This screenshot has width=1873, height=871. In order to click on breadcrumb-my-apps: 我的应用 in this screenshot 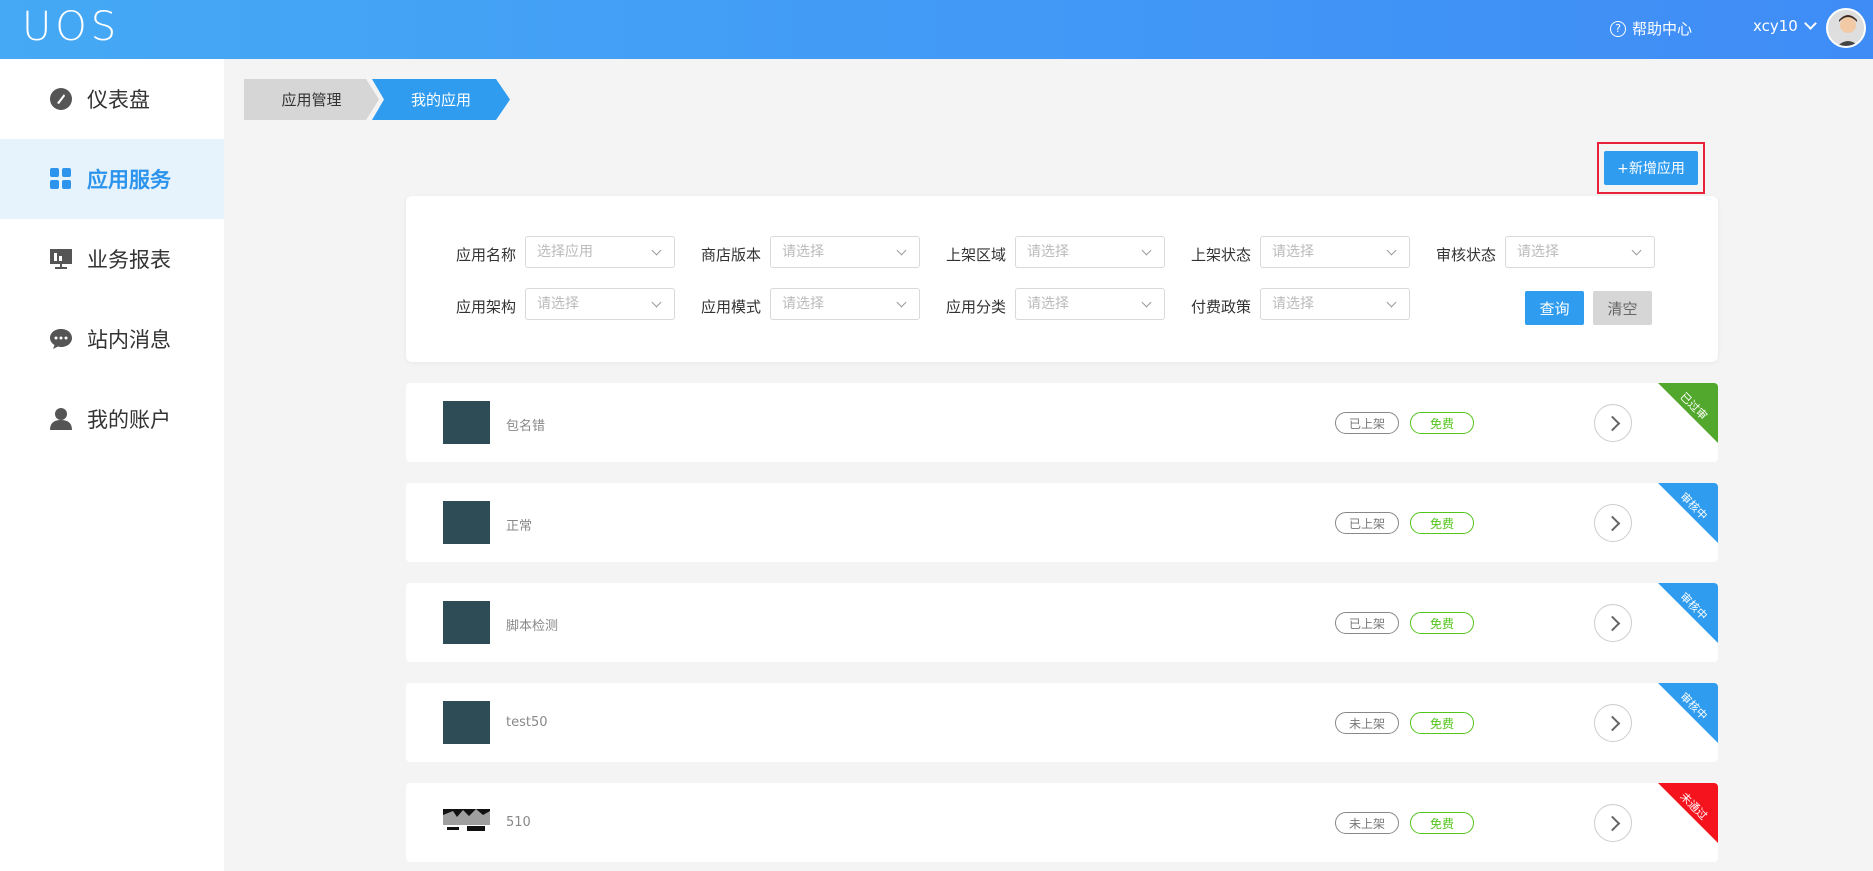, I will do `click(441, 99)`.